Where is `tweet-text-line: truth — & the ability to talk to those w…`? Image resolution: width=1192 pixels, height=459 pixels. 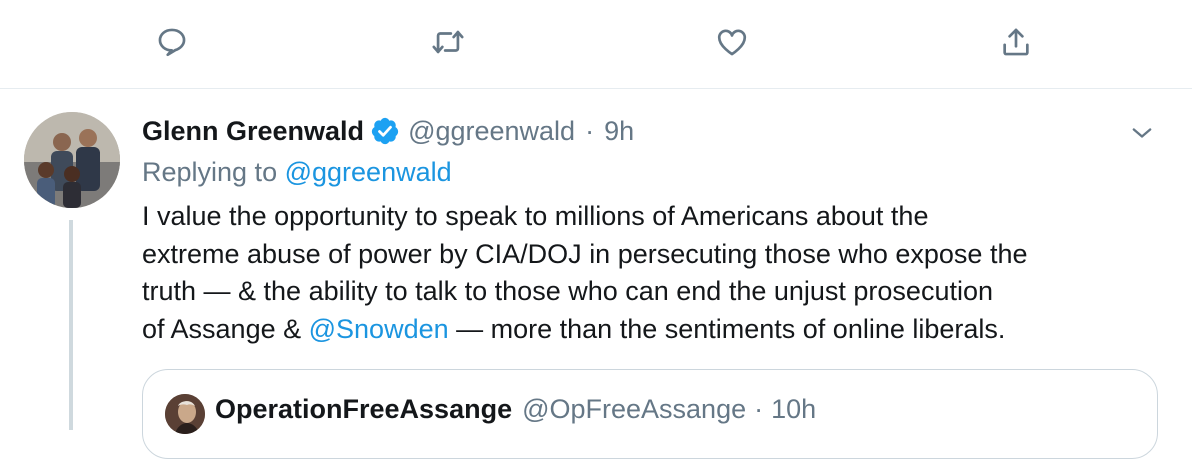
tweet-text-line: truth — & the ability to talk to those w… is located at coordinates (568, 291).